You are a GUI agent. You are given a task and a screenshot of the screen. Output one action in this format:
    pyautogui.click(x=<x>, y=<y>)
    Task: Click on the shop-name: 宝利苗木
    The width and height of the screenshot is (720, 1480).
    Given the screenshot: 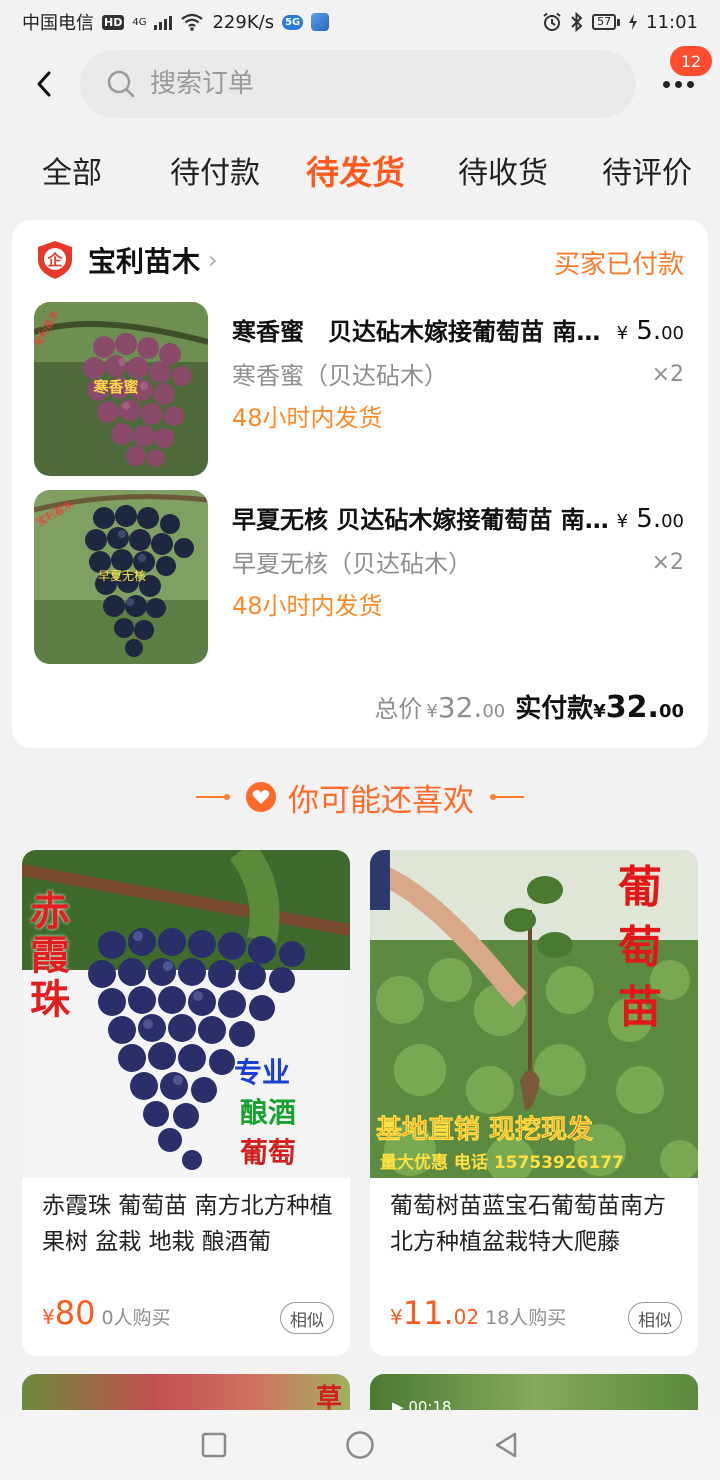 What is the action you would take?
    pyautogui.click(x=144, y=261)
    